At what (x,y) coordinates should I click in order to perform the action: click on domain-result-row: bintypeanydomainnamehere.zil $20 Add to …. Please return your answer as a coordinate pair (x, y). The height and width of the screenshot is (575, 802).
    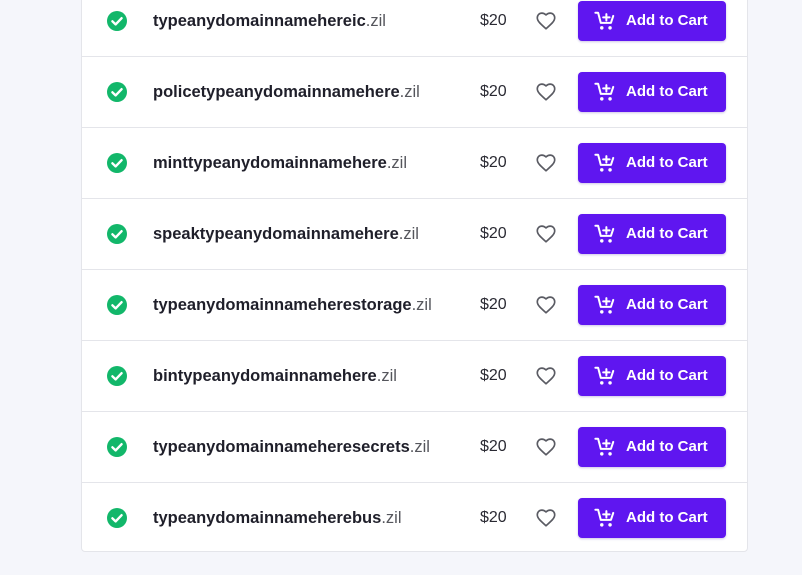
    Looking at the image, I should click on (414, 376).